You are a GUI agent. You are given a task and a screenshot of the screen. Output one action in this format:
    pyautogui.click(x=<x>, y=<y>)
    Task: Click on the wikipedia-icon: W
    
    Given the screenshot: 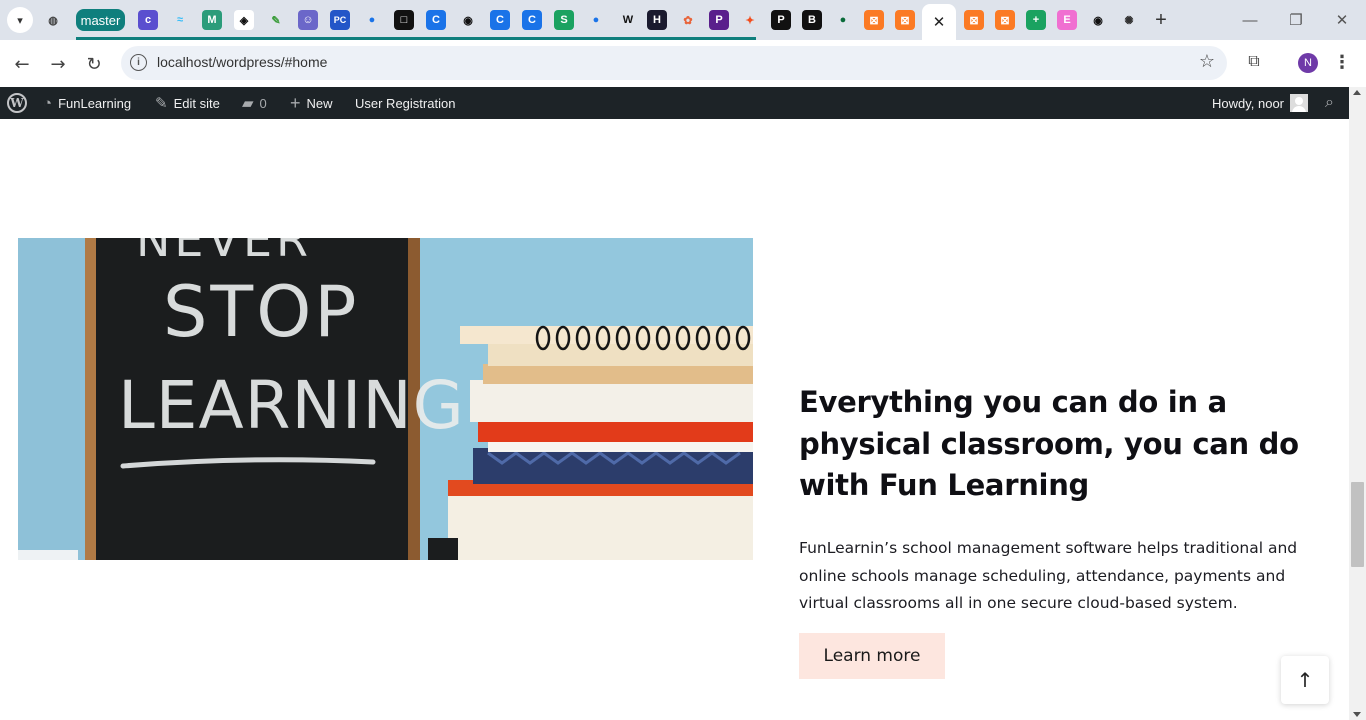 What is the action you would take?
    pyautogui.click(x=628, y=20)
    